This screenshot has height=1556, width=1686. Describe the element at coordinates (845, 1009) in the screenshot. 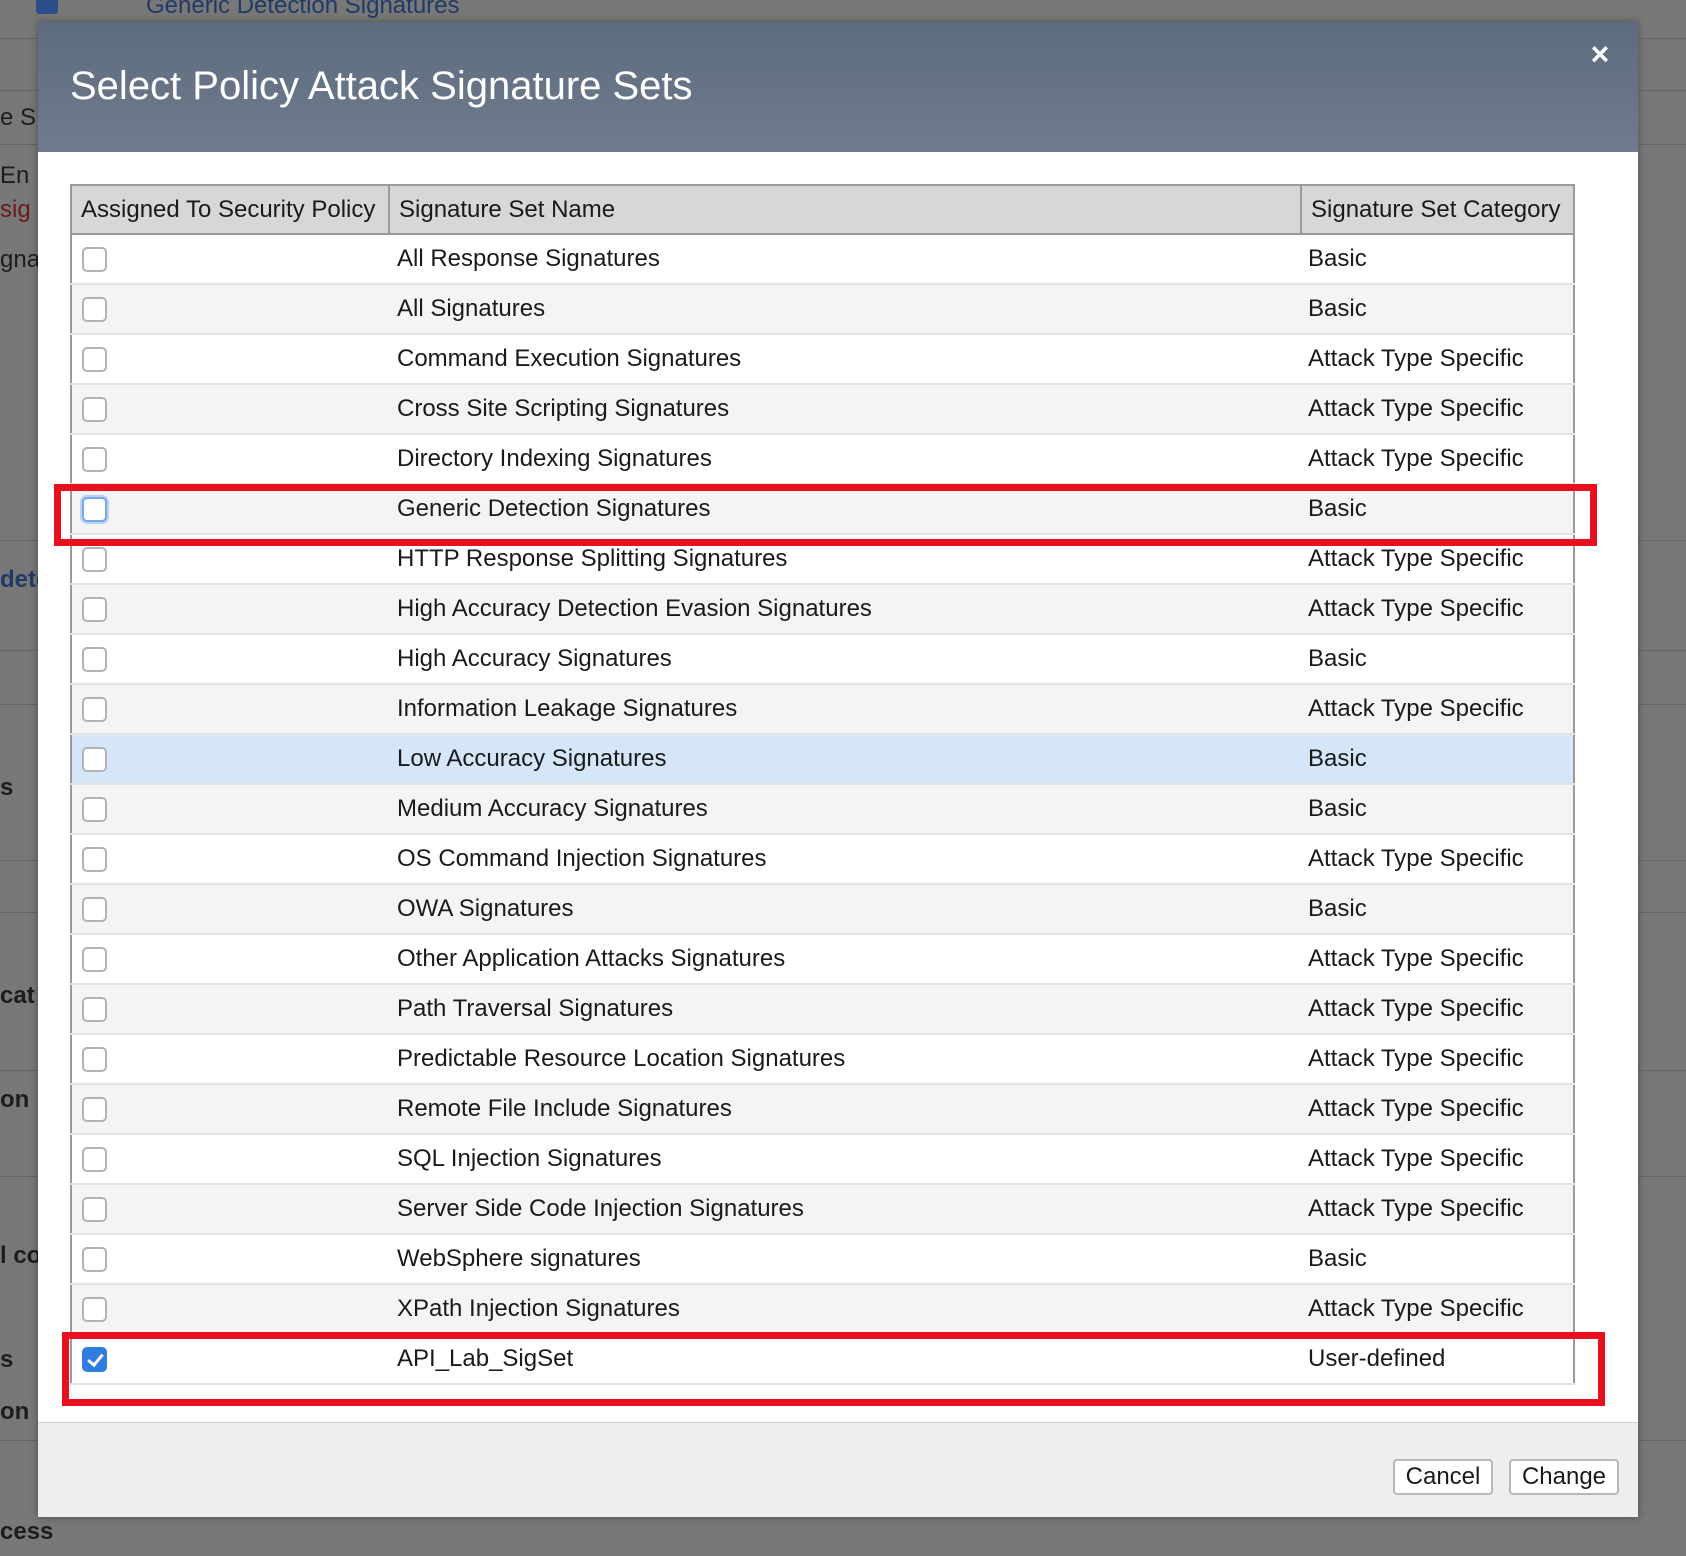

I see `signature-set-name: Path Traversal Signatures` at that location.